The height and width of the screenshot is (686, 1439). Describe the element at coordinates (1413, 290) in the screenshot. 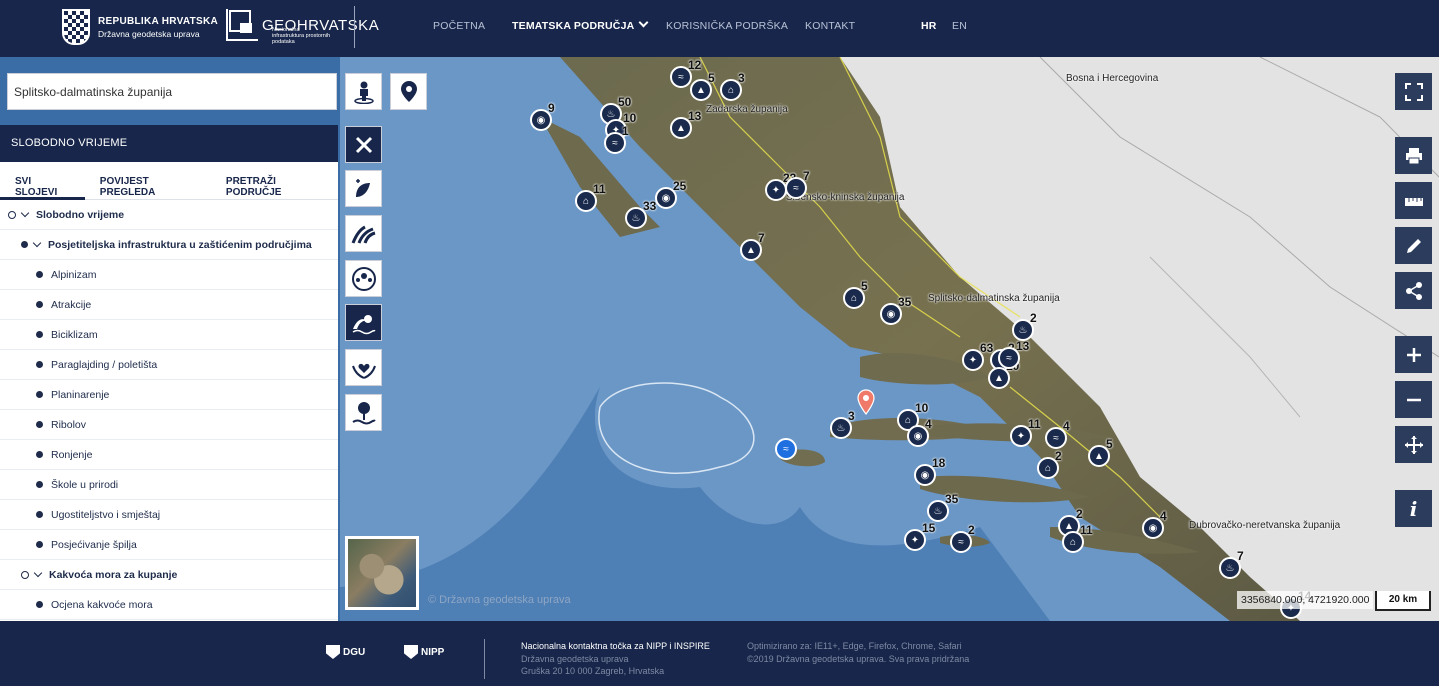

I see `share-button` at that location.